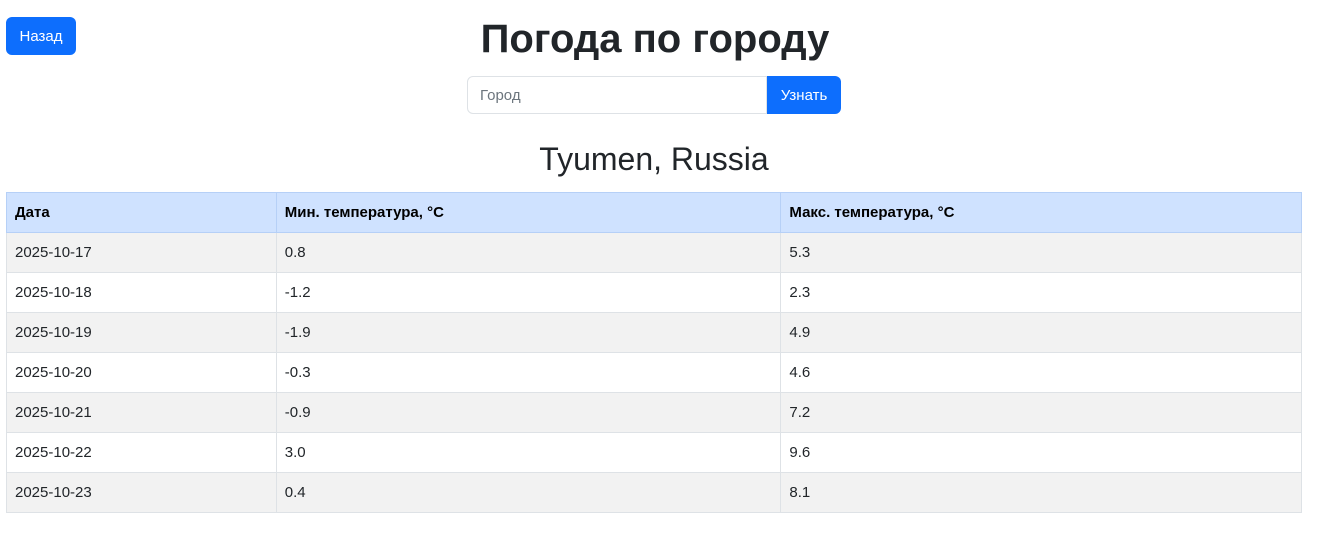 The image size is (1320, 534). What do you see at coordinates (1041, 372) in the screenshot?
I see `cell-max-temp: 4.6` at bounding box center [1041, 372].